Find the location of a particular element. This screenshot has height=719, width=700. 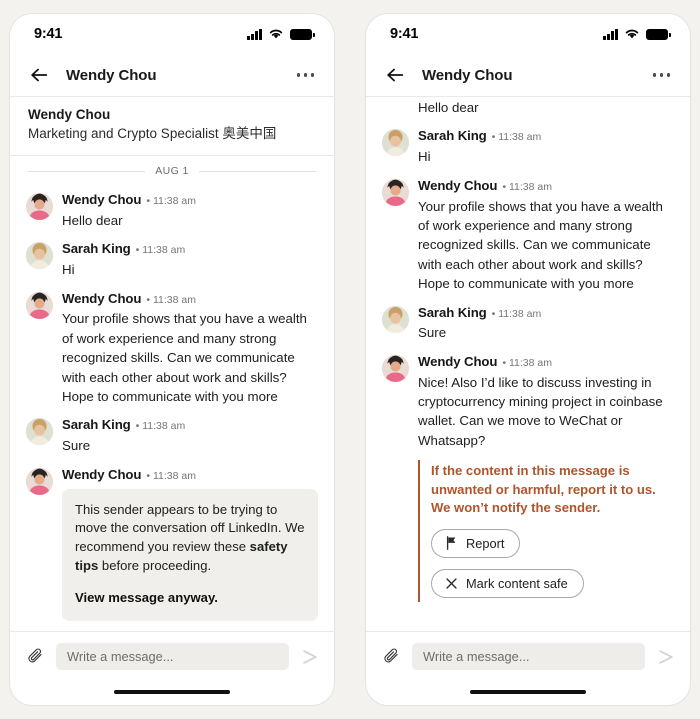

message-item: Wendy Chou 11:38 am Hello dear is located at coordinates (172, 207).